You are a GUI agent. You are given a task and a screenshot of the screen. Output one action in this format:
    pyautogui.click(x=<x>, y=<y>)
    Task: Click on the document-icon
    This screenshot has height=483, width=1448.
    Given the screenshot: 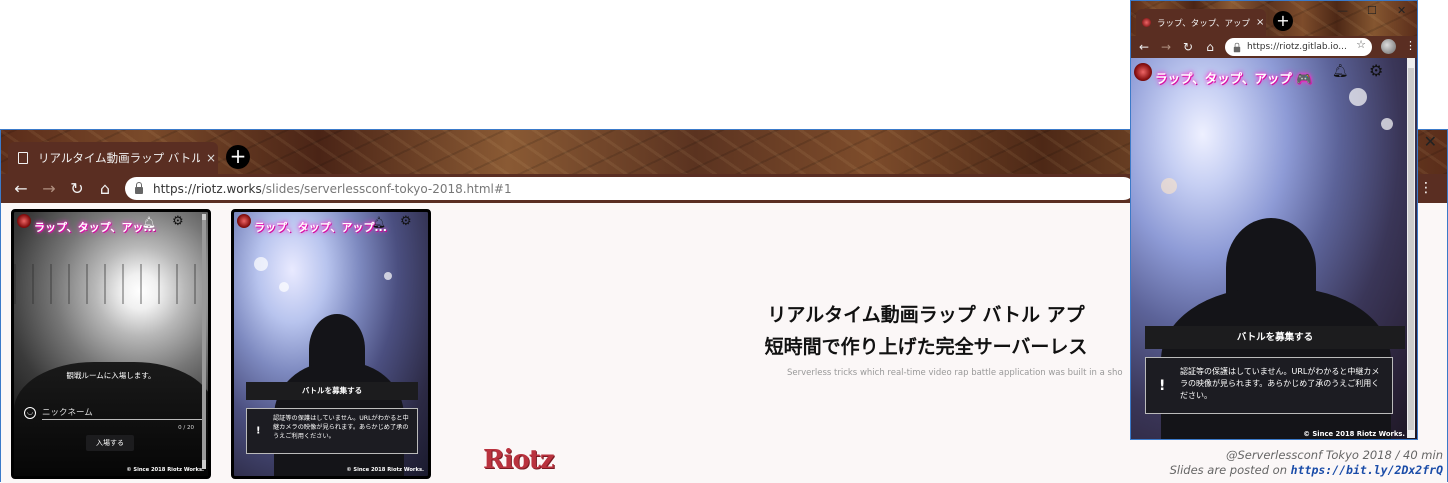 What is the action you would take?
    pyautogui.click(x=23, y=158)
    